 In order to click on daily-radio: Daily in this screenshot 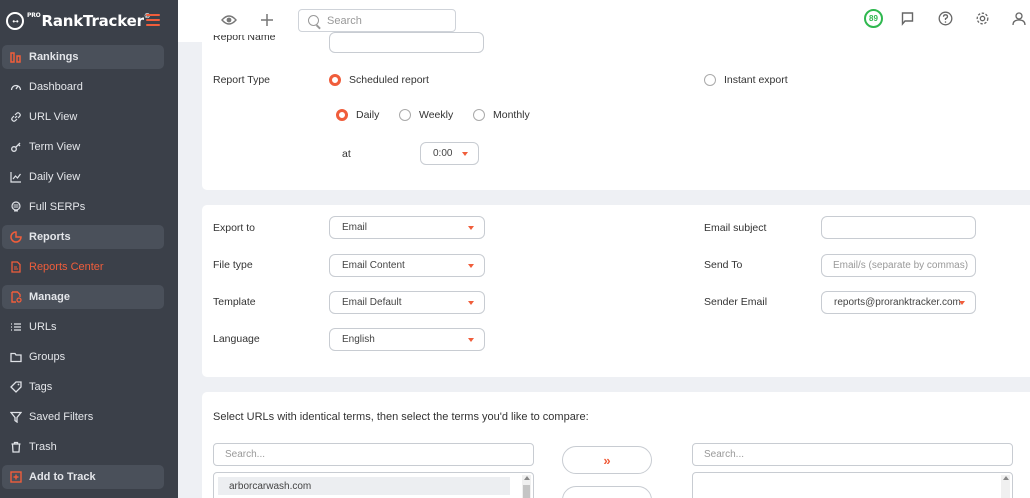, I will do `click(357, 115)`.